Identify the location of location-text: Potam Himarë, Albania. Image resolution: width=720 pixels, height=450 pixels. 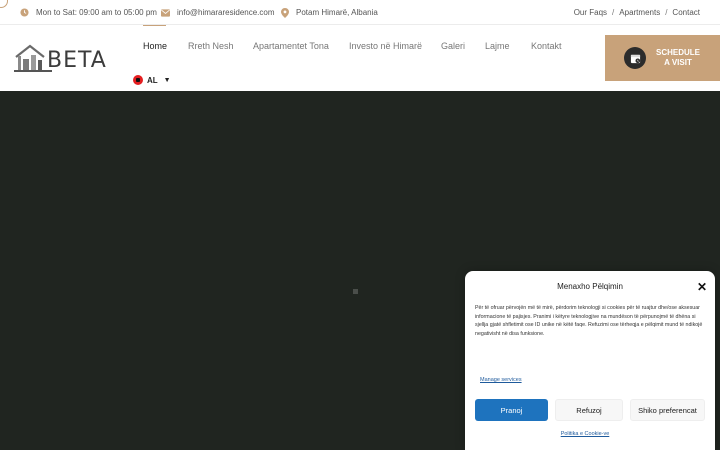
(337, 12).